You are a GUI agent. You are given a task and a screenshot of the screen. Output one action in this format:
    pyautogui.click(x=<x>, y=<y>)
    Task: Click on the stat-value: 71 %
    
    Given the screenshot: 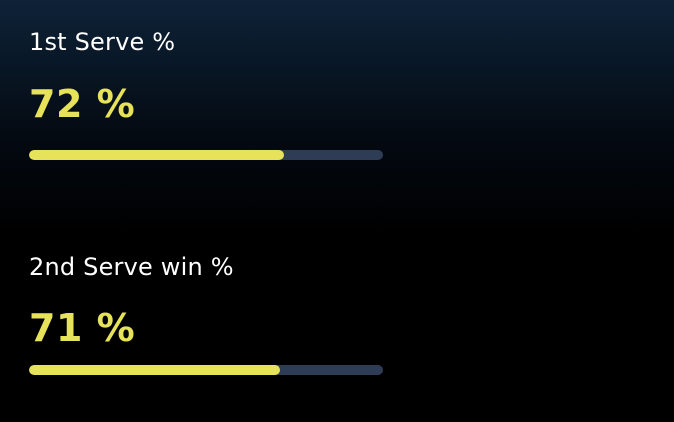 What is the action you would take?
    pyautogui.click(x=82, y=328)
    